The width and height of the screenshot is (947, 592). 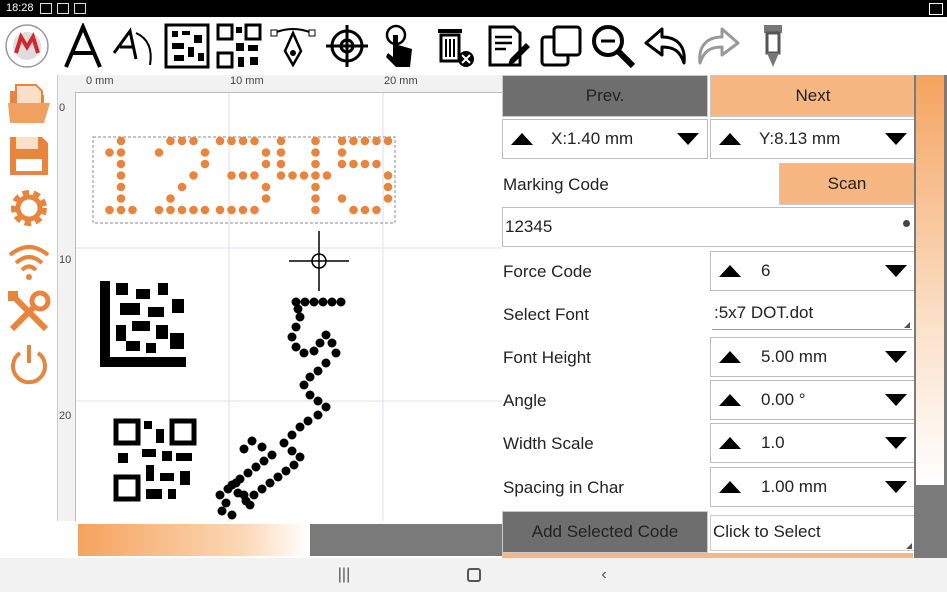 I want to click on ruler-label-0mm: 0 mm, so click(x=100, y=81).